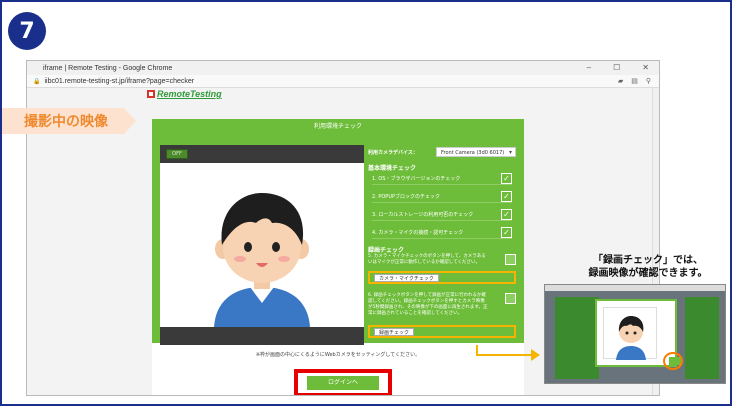  Describe the element at coordinates (151, 94) in the screenshot. I see `logo-mark-icon` at that location.